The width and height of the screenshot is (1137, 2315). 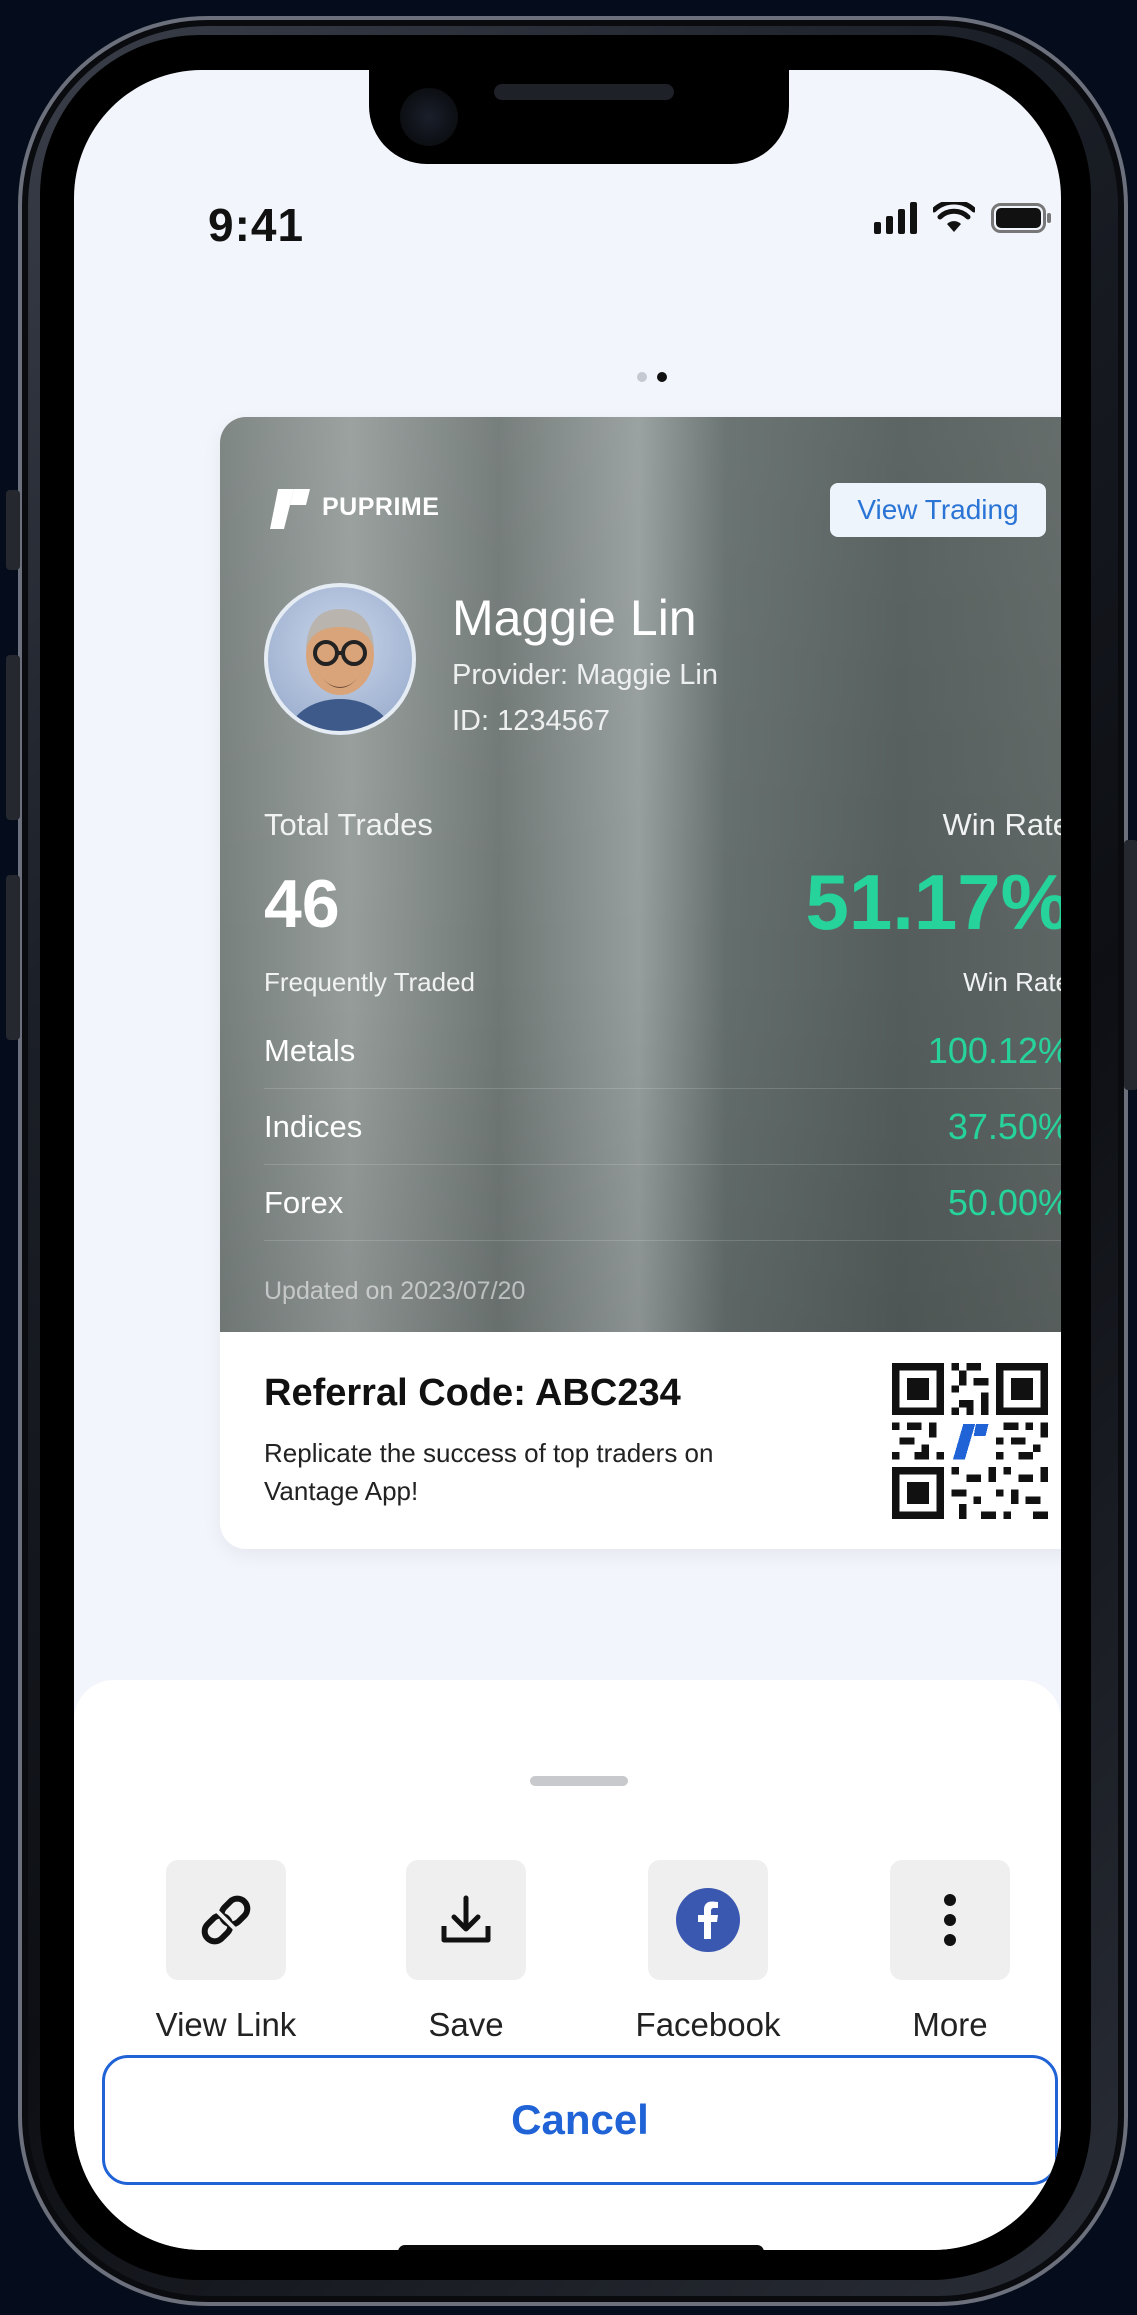 I want to click on status-icons, so click(x=963, y=218).